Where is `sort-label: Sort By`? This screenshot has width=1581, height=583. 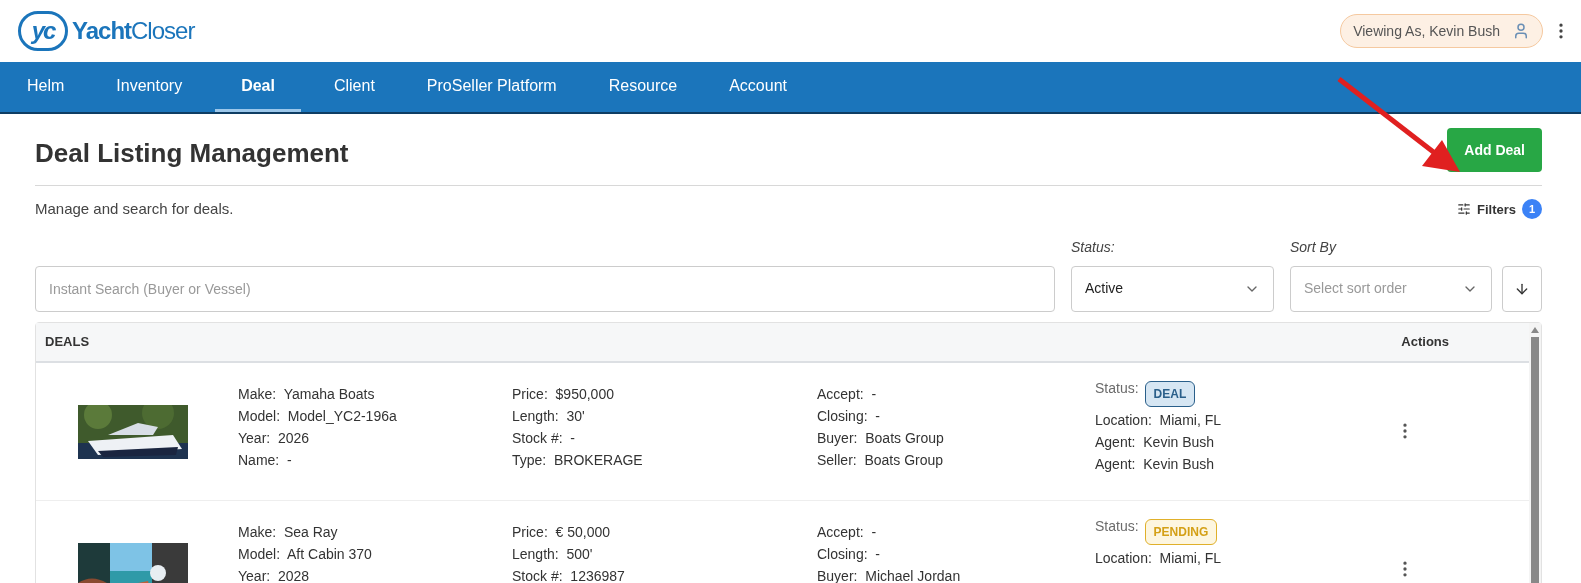
sort-label: Sort By is located at coordinates (1314, 247).